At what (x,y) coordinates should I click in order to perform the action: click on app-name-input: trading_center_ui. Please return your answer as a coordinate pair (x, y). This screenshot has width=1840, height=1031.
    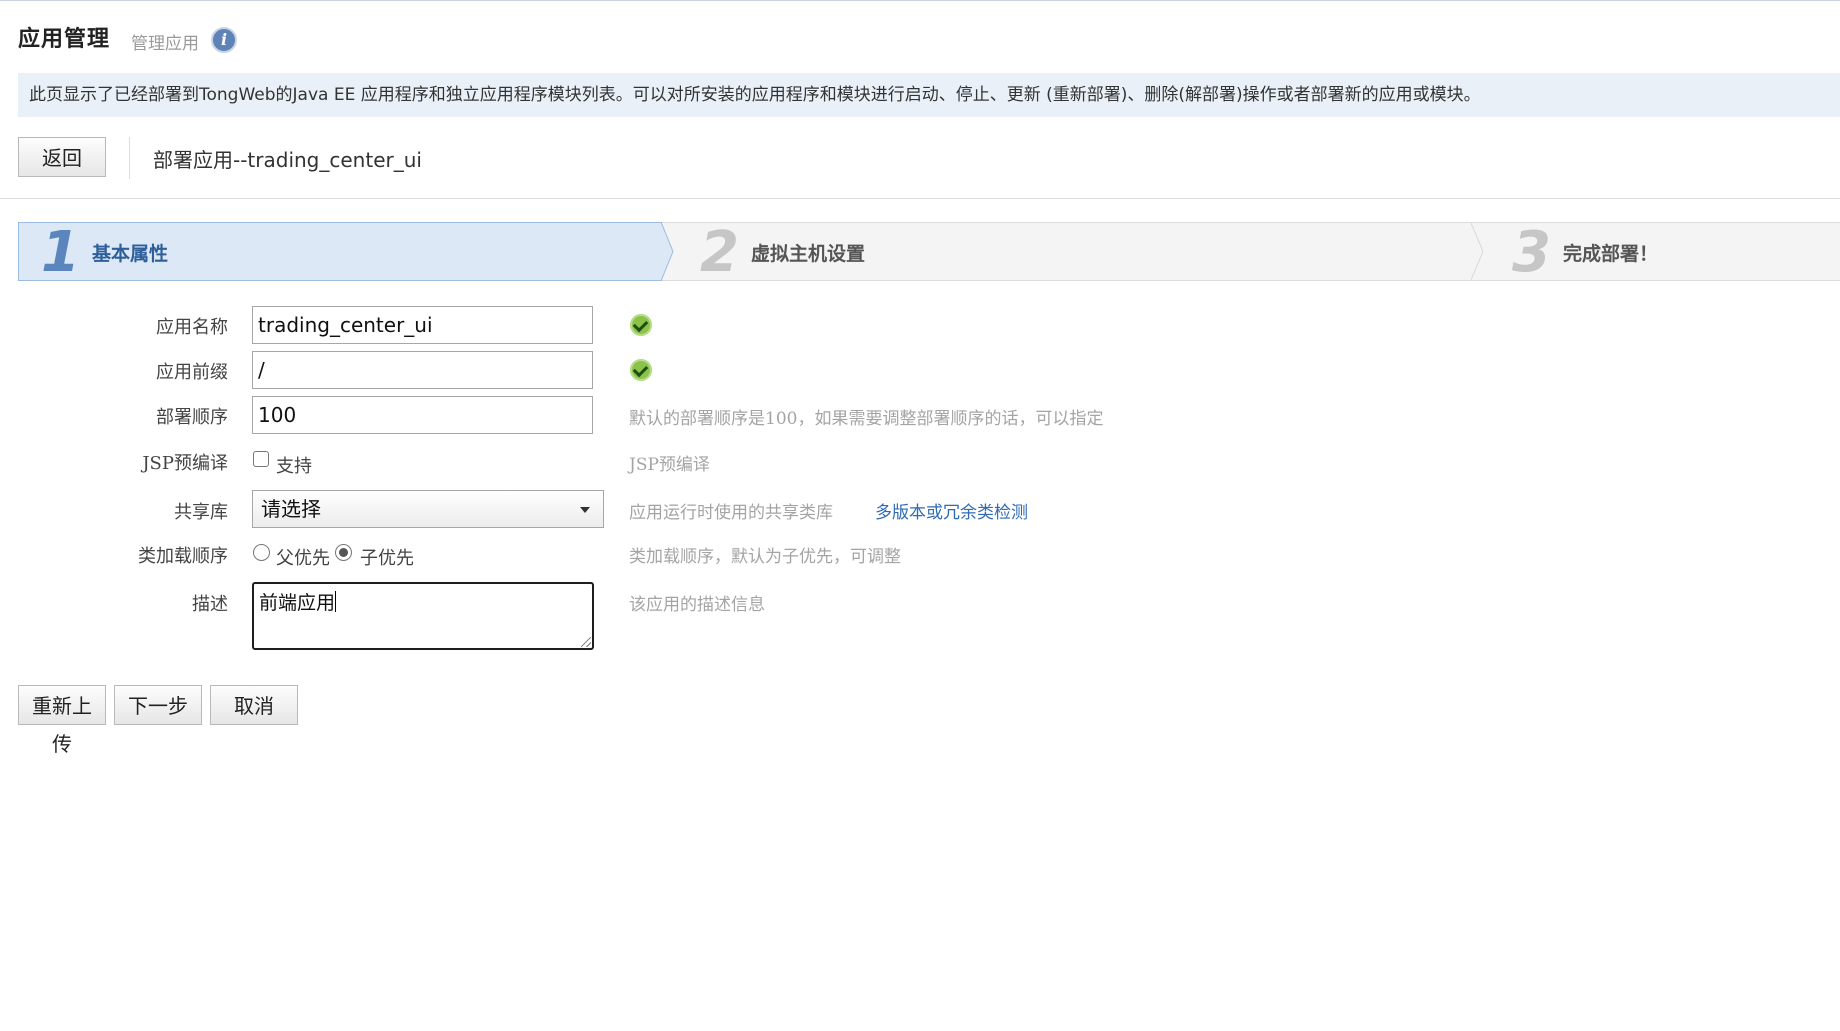
    Looking at the image, I should click on (422, 325).